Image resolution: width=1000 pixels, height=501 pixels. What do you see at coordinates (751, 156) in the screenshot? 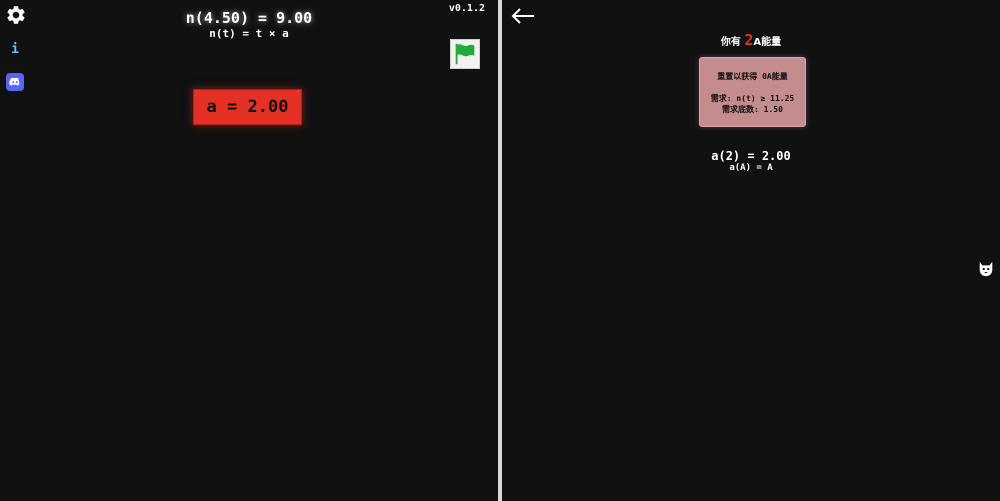
I see `a-value-display: a(2) = 2.00` at bounding box center [751, 156].